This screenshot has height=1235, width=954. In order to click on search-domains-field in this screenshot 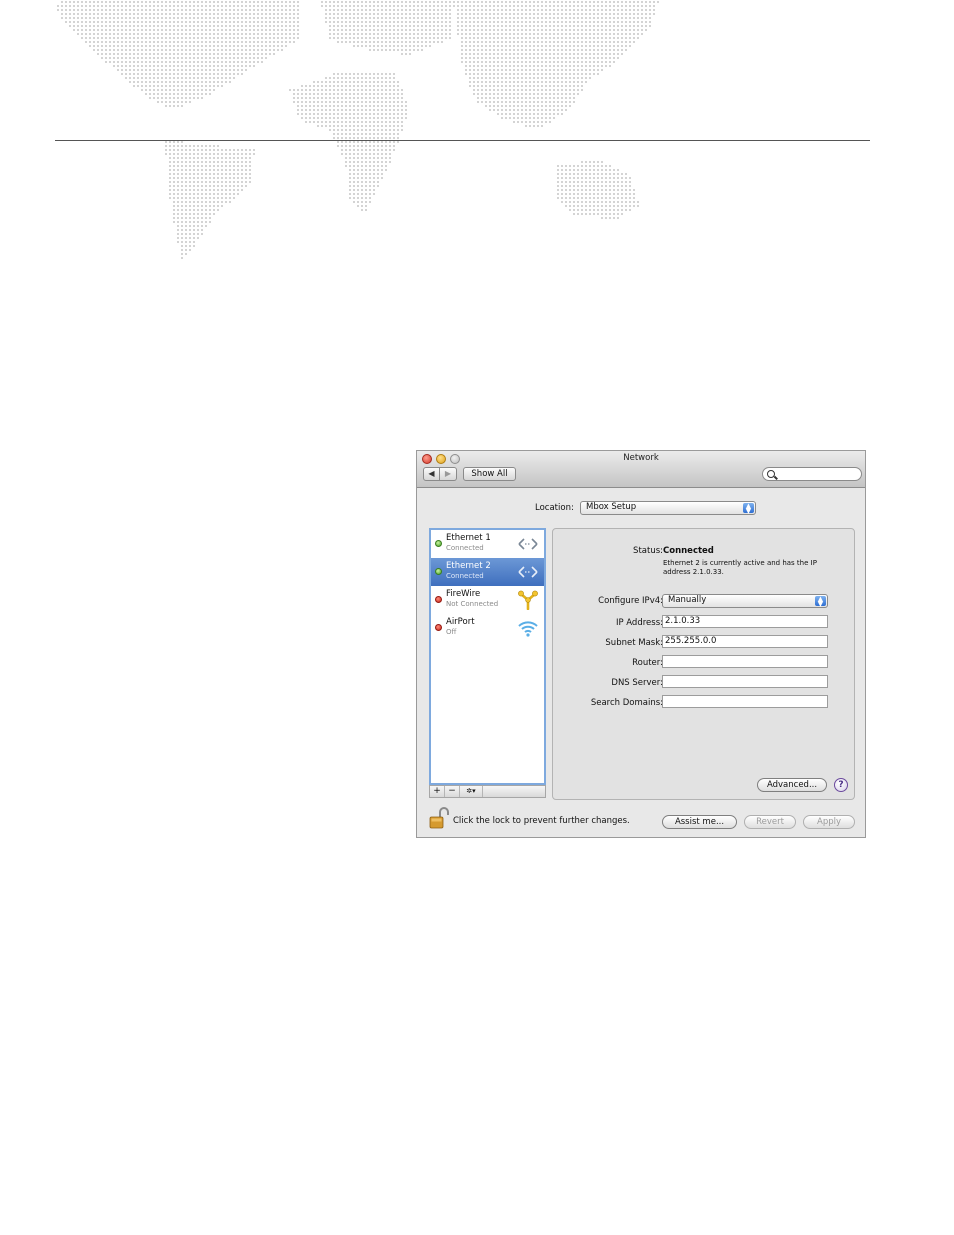, I will do `click(745, 701)`.